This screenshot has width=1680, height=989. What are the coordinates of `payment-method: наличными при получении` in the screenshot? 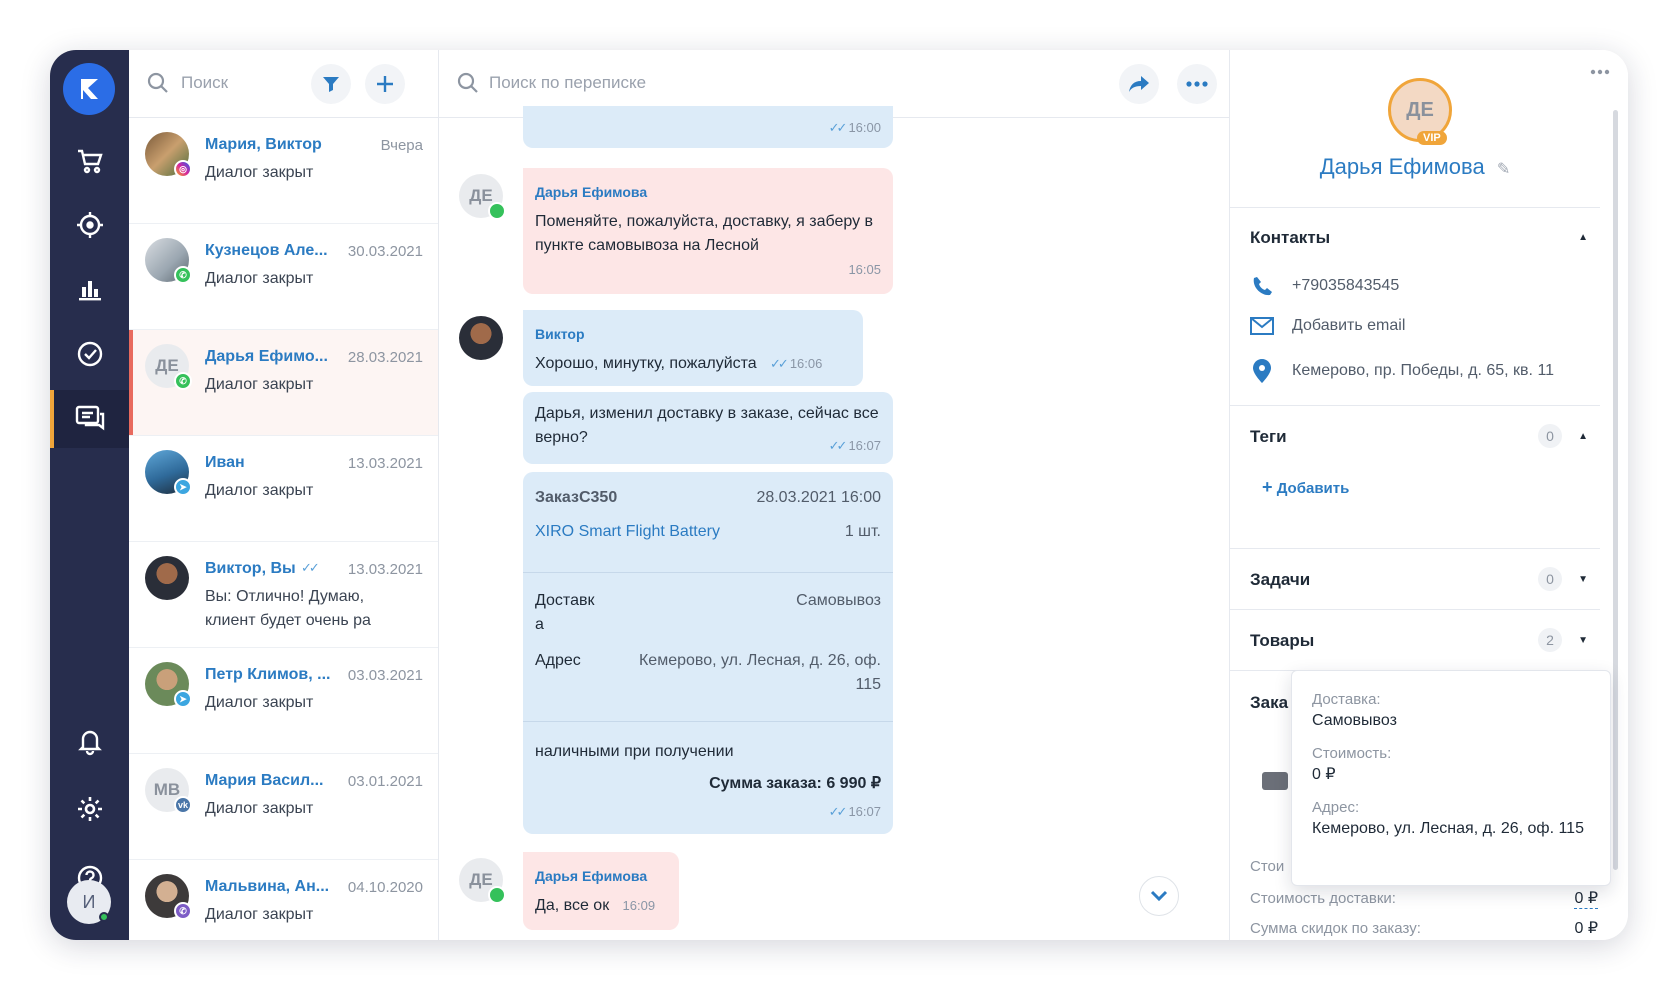 It's located at (634, 751).